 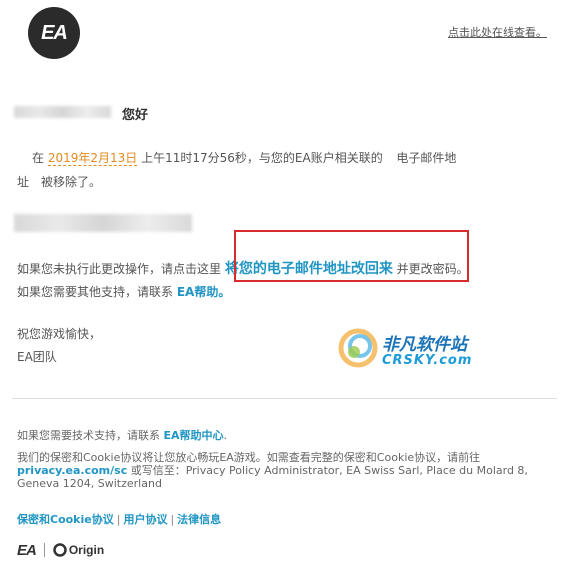 I want to click on greeting: 您好, so click(x=135, y=115).